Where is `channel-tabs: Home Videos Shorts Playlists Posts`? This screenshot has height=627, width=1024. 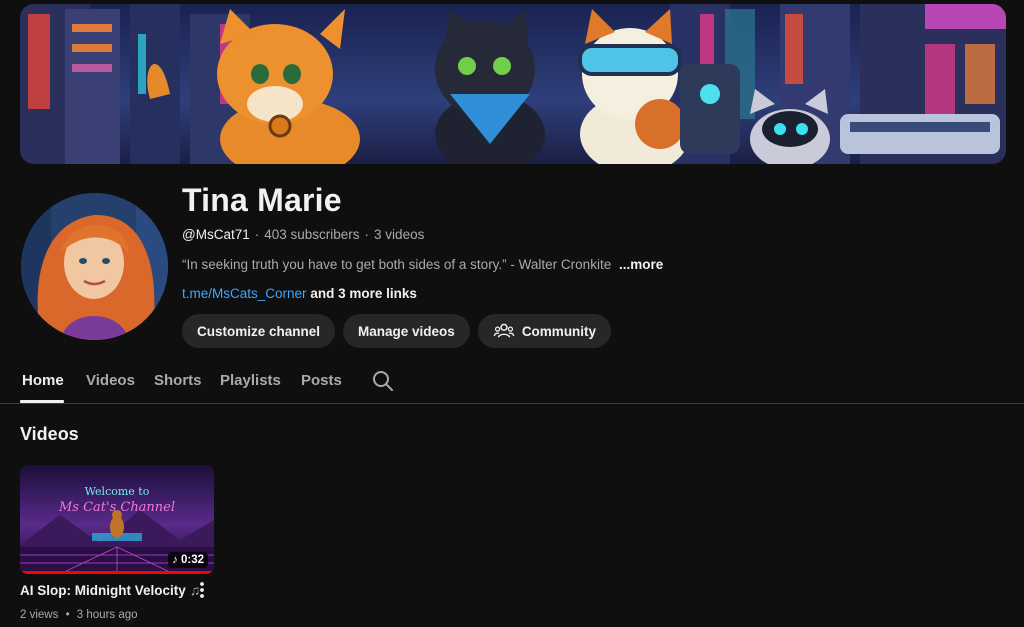 channel-tabs: Home Videos Shorts Playlists Posts is located at coordinates (512, 382).